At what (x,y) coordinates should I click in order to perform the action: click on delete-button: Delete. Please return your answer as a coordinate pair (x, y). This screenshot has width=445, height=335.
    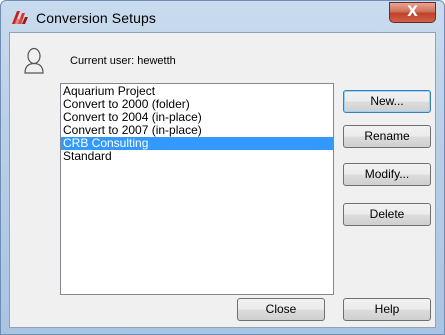
    Looking at the image, I should click on (387, 214).